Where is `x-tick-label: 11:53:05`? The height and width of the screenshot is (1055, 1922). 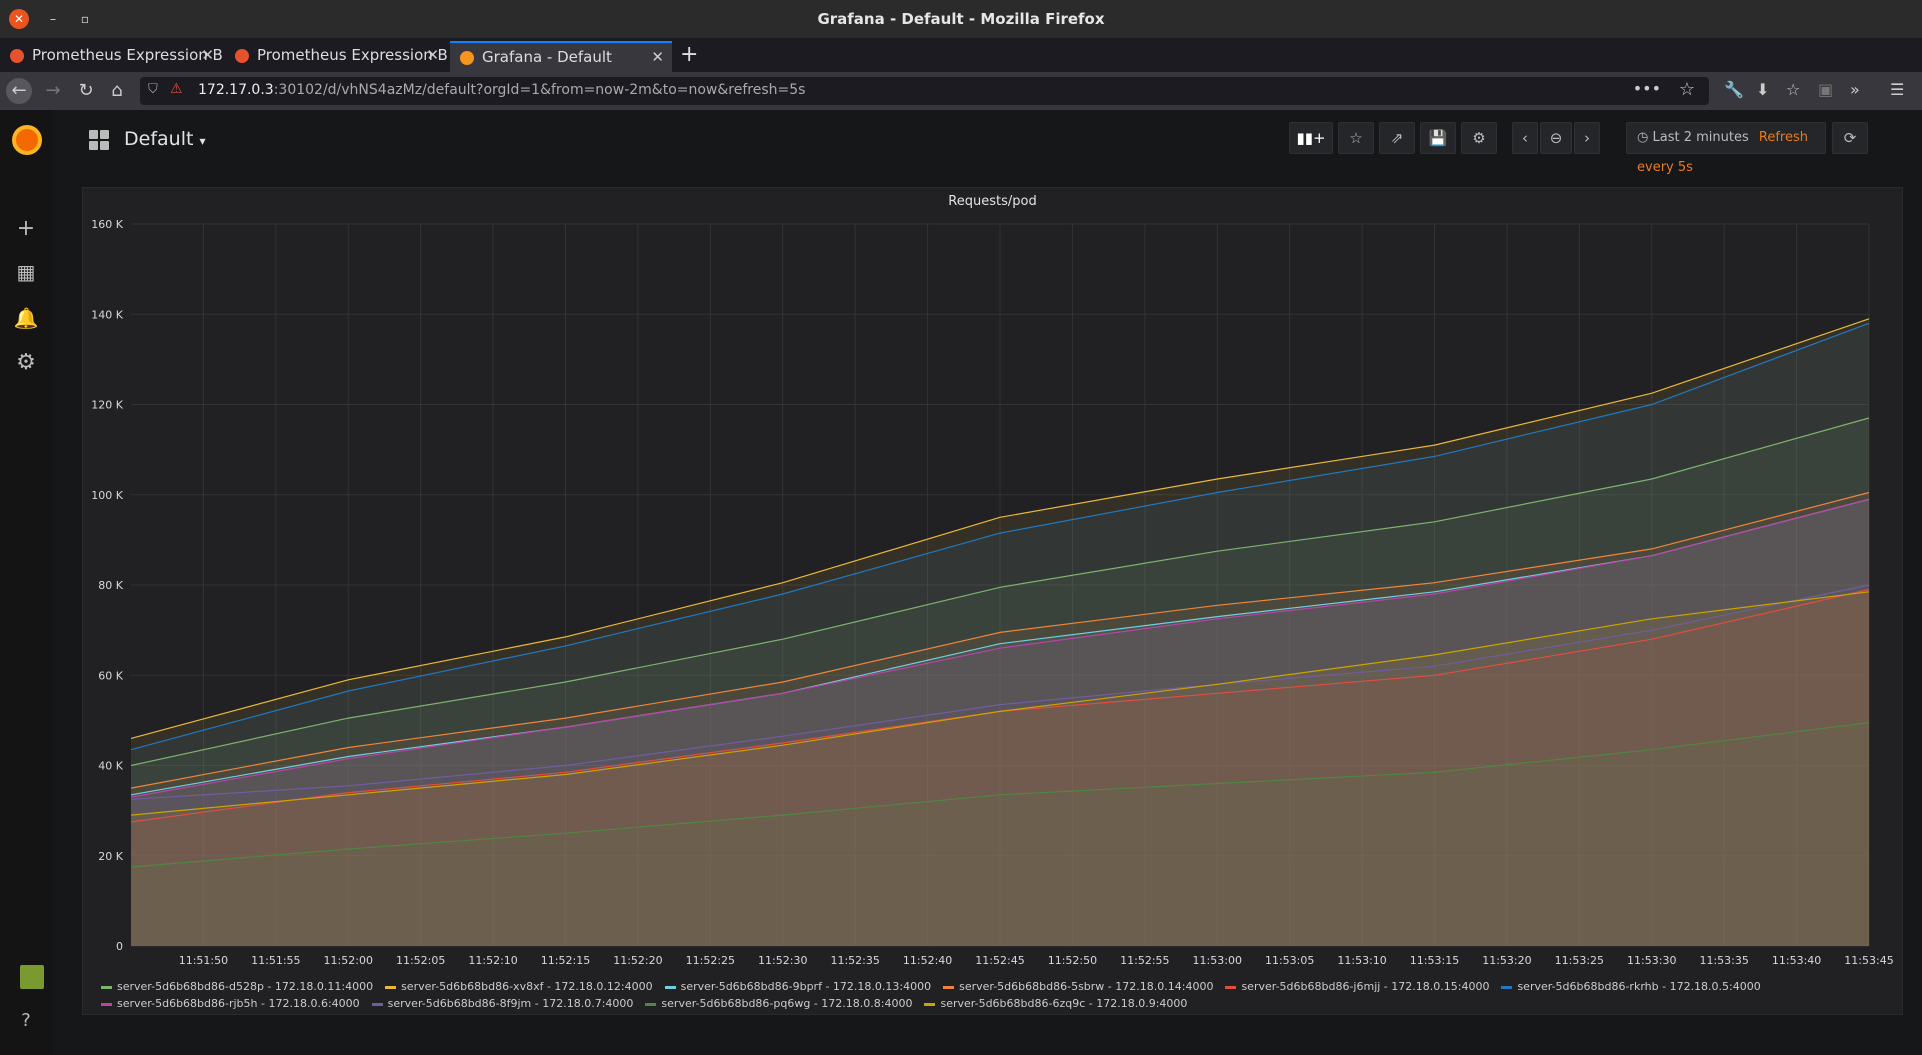
x-tick-label: 11:53:05 is located at coordinates (1289, 960).